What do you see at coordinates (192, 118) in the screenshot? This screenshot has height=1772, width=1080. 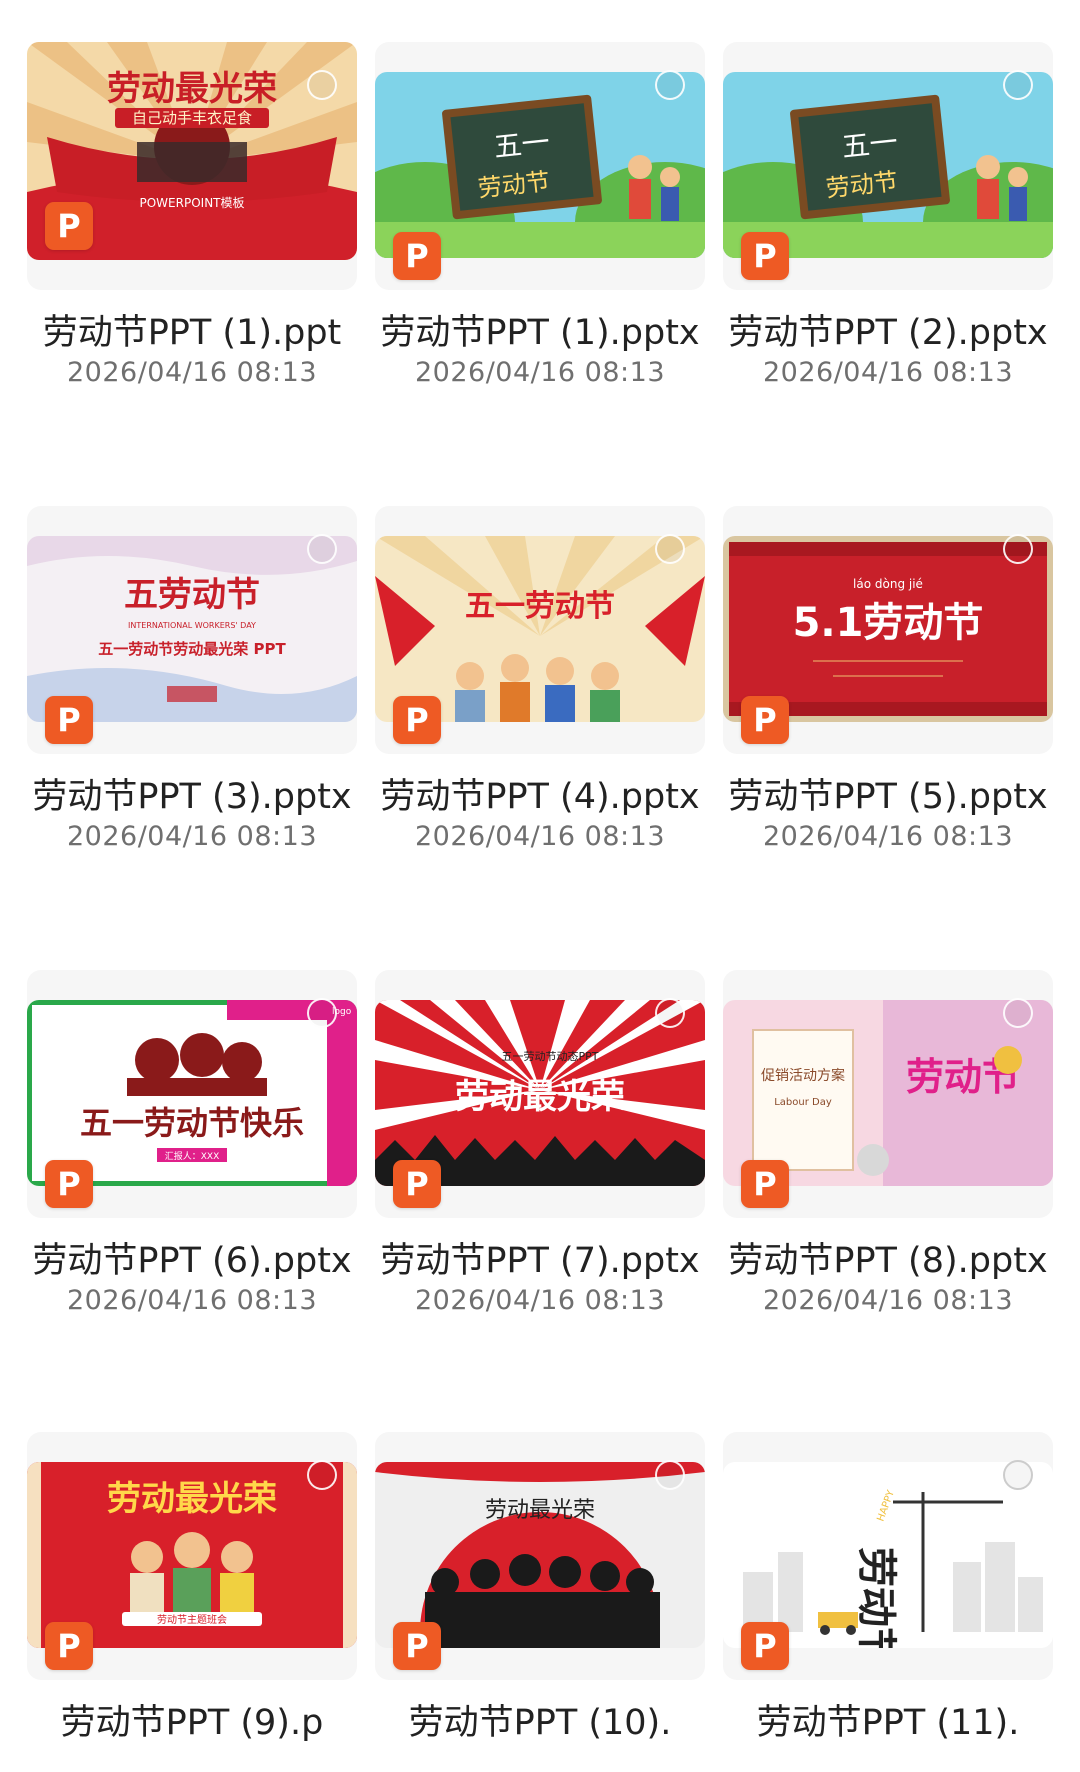 I see `thumb-subtitle: 自己动手丰衣足食` at bounding box center [192, 118].